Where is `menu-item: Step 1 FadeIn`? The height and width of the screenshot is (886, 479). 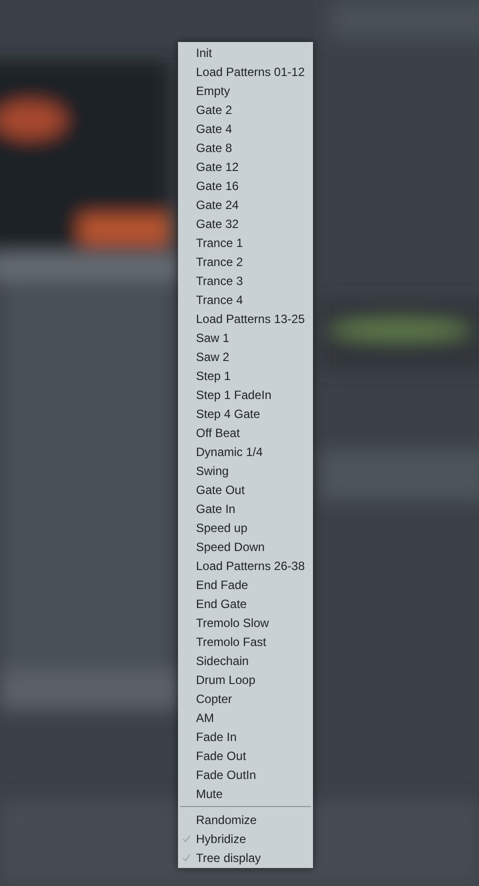 menu-item: Step 1 FadeIn is located at coordinates (245, 394).